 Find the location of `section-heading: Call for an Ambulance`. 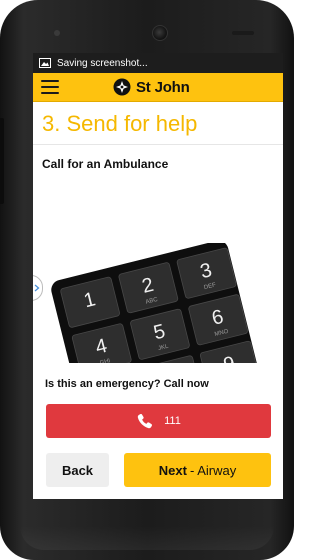

section-heading: Call for an Ambulance is located at coordinates (105, 164).